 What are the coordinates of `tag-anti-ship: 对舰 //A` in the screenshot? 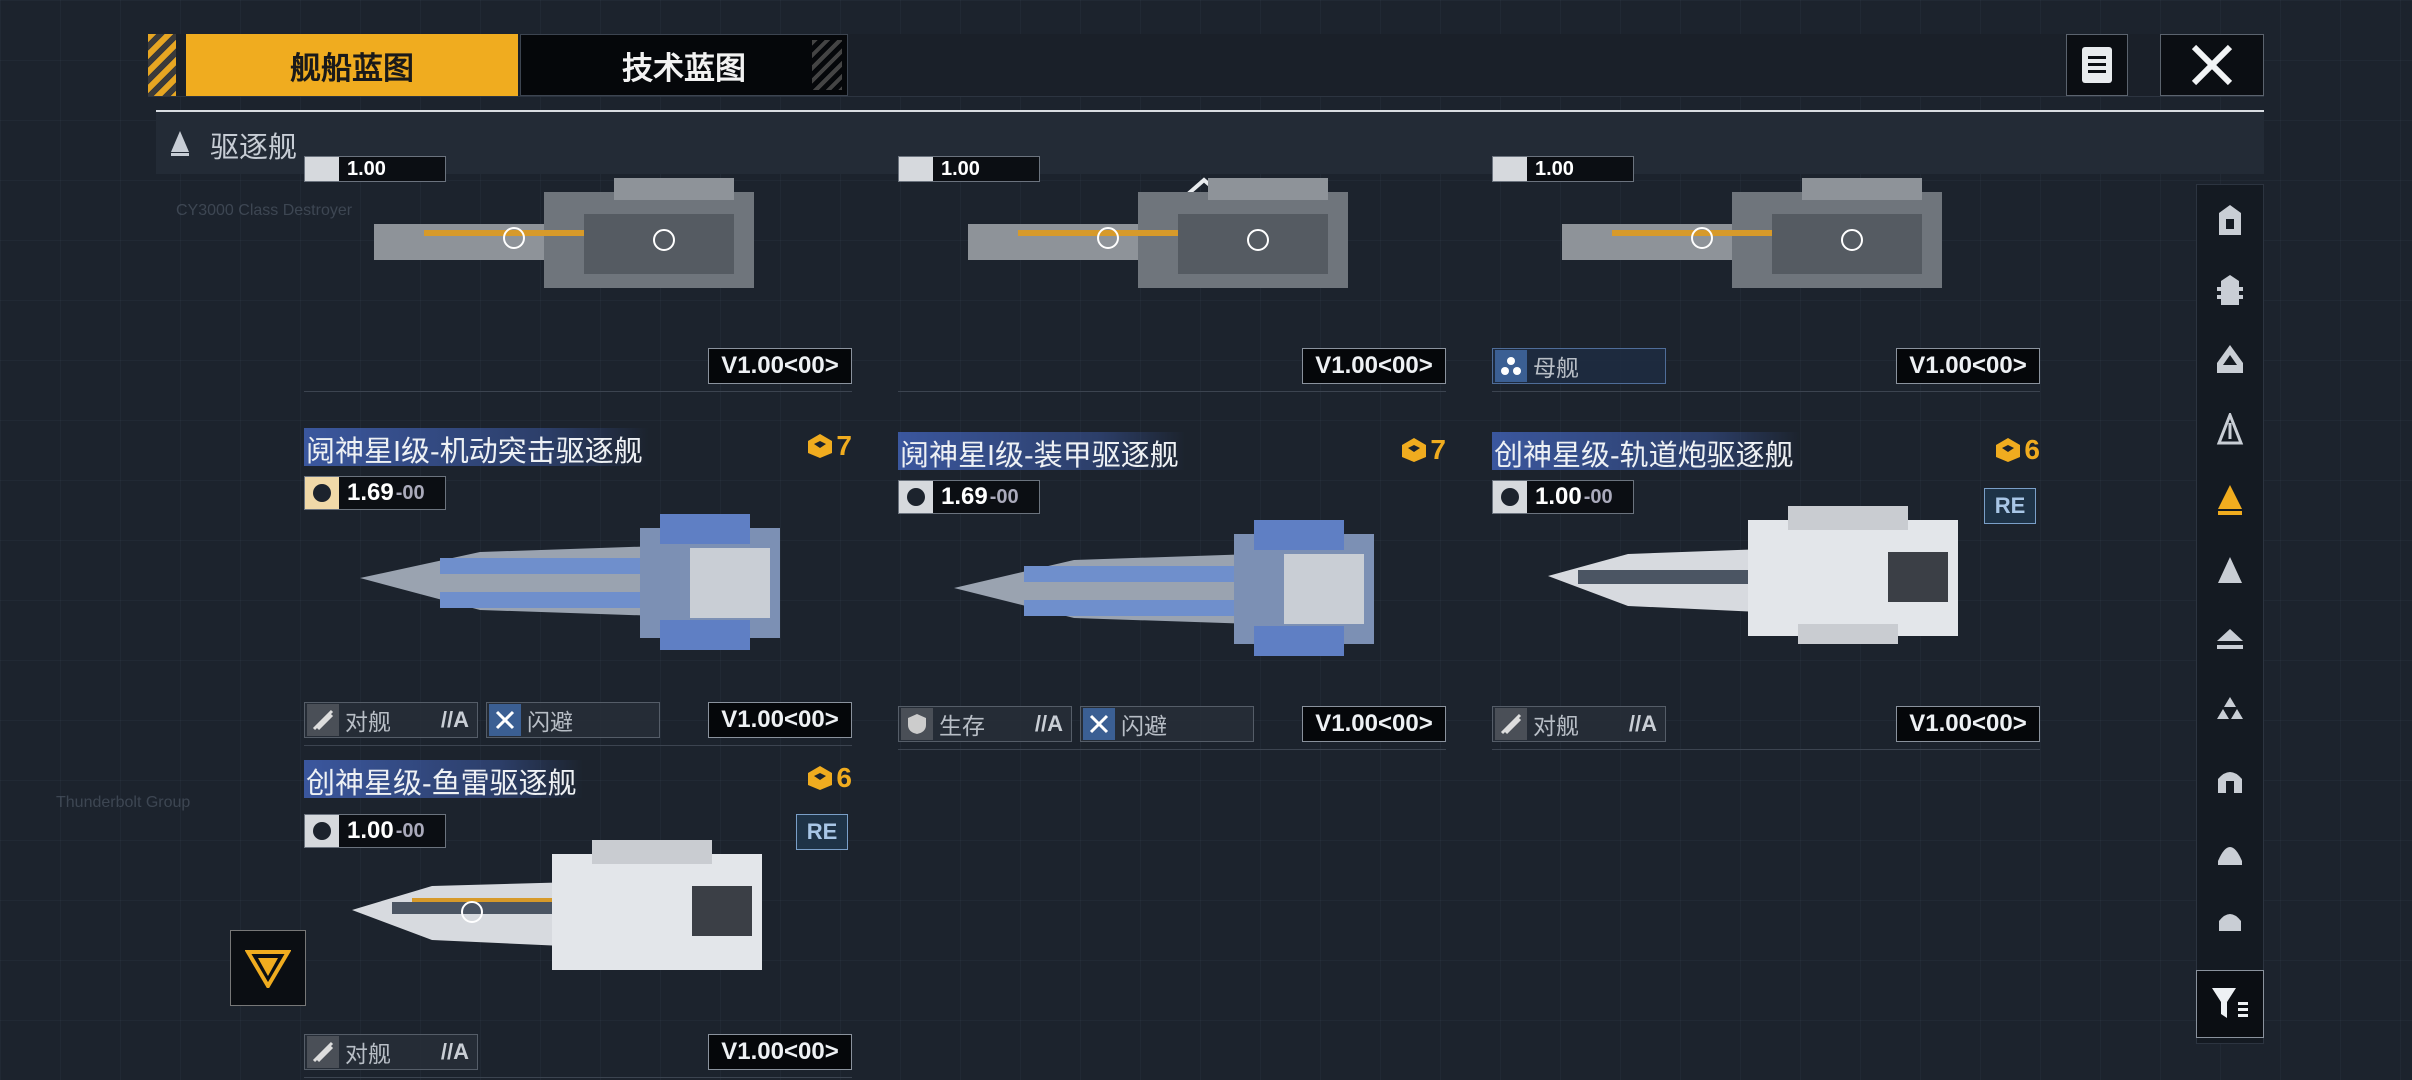 It's located at (391, 1052).